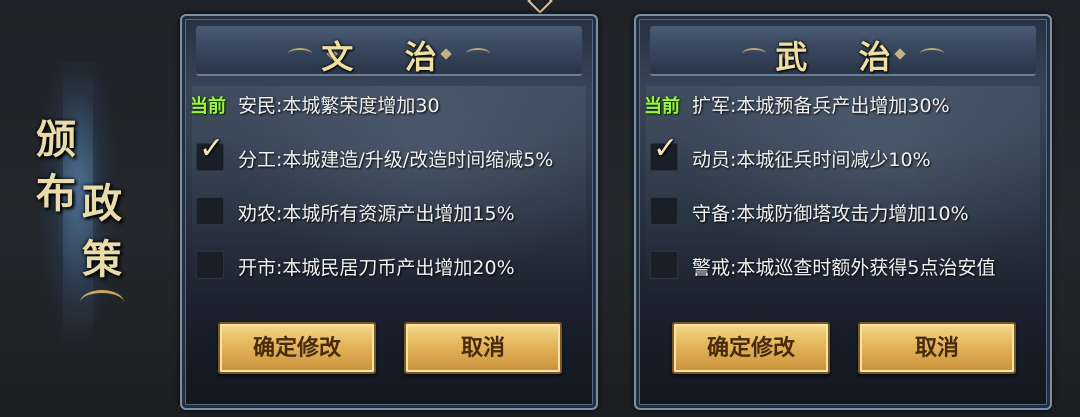 This screenshot has height=417, width=1080. What do you see at coordinates (56, 193) in the screenshot?
I see `banner-char-2: 布` at bounding box center [56, 193].